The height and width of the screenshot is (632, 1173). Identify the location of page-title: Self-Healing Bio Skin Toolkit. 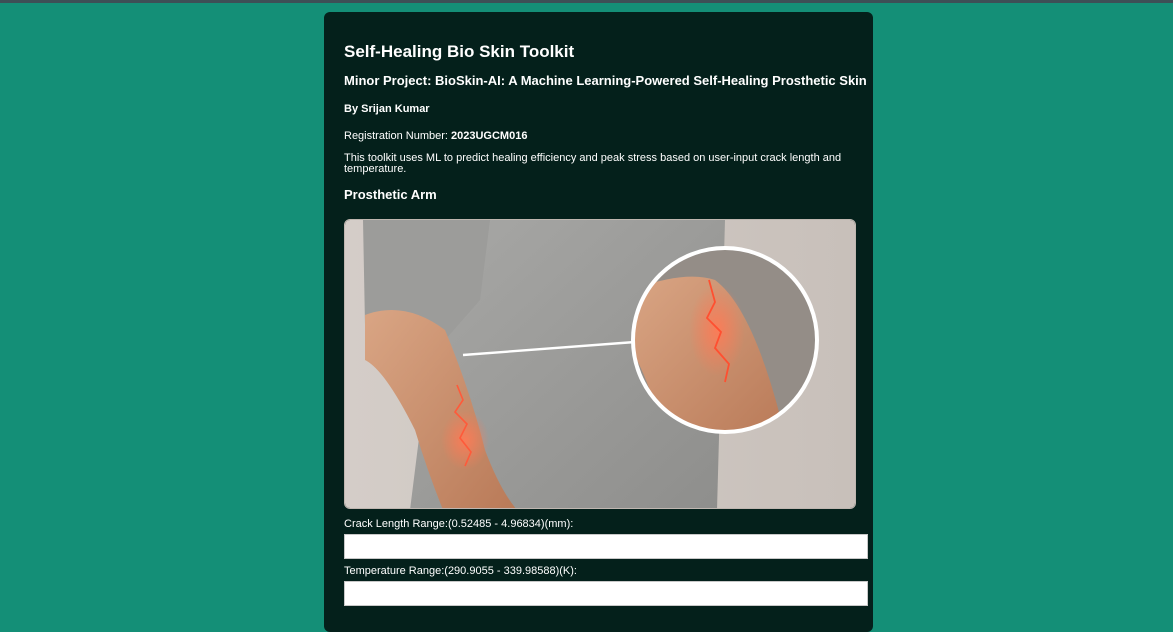
(459, 51).